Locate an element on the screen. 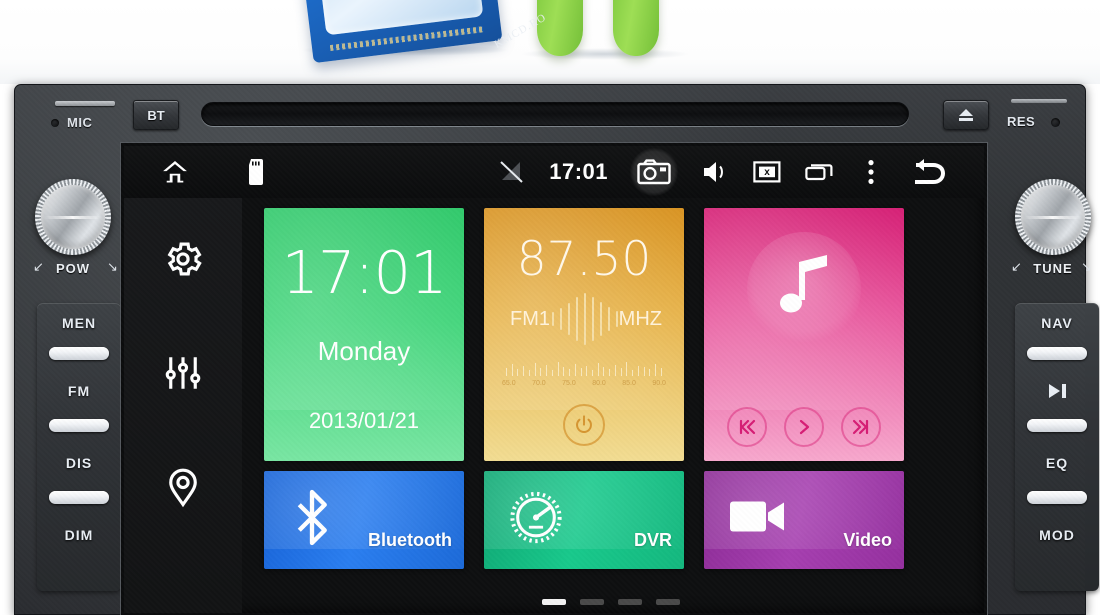 The height and width of the screenshot is (615, 1100). res-label: RES is located at coordinates (1021, 121).